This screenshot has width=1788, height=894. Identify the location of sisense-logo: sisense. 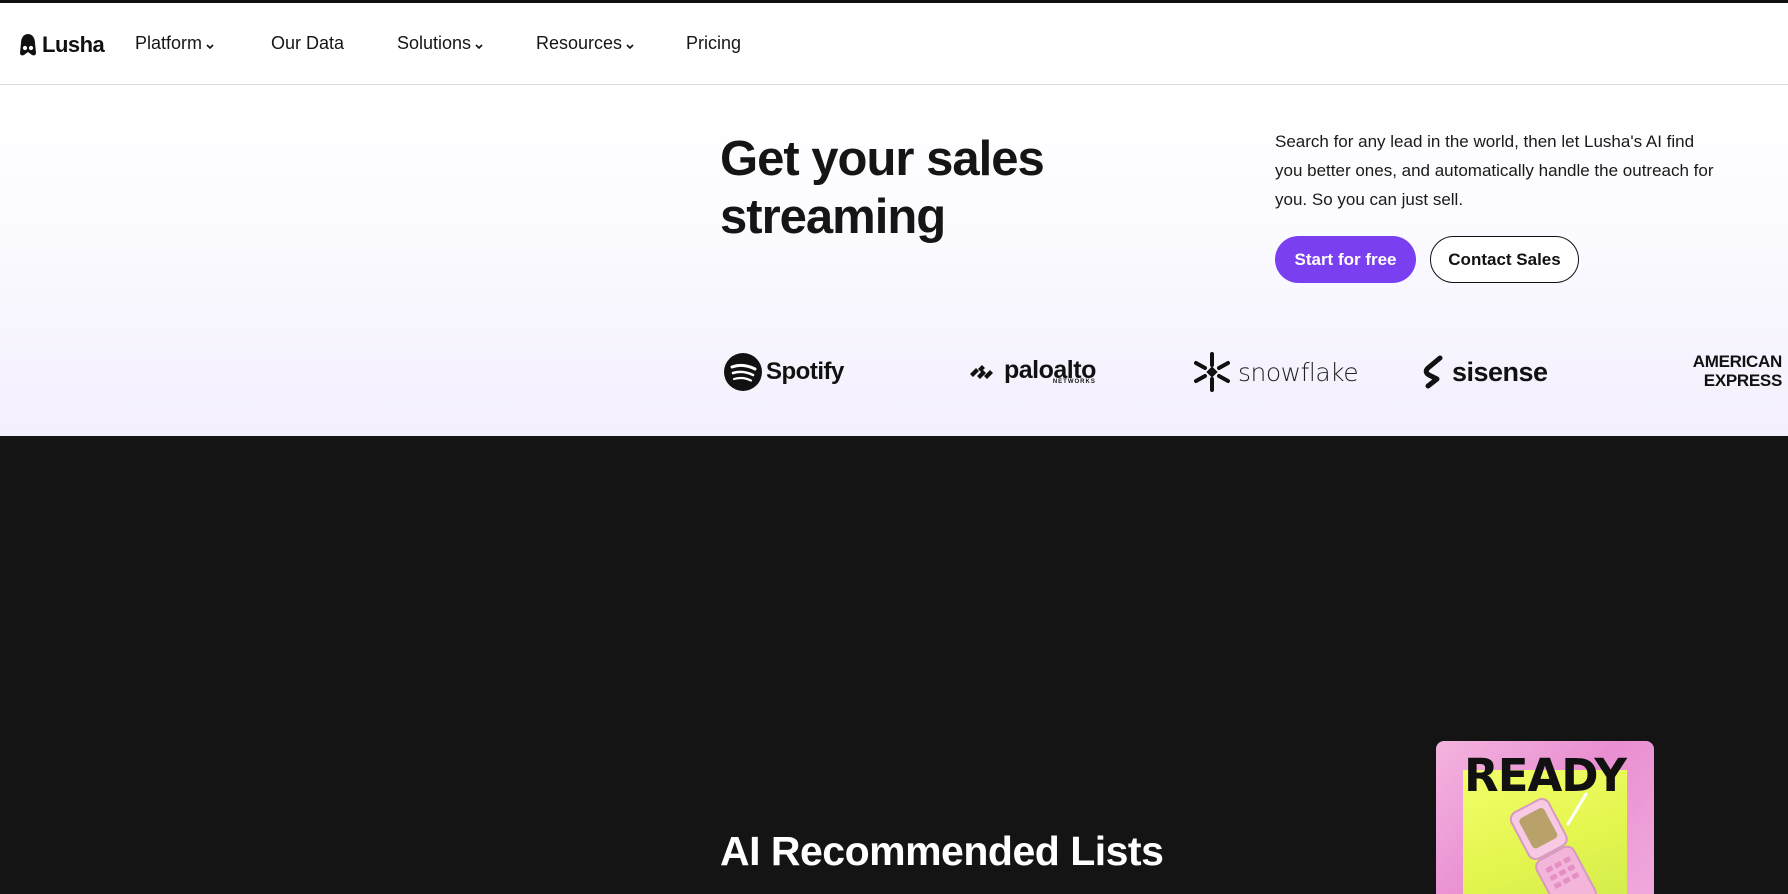
(1484, 372).